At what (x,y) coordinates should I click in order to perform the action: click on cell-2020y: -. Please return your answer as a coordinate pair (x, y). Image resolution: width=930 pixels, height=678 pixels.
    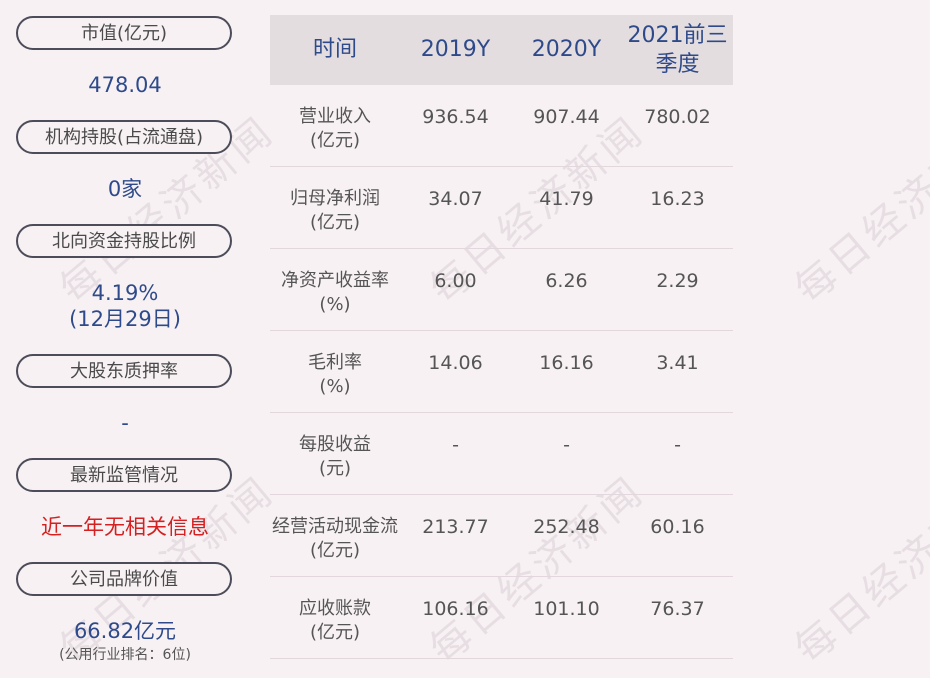
    Looking at the image, I should click on (566, 445).